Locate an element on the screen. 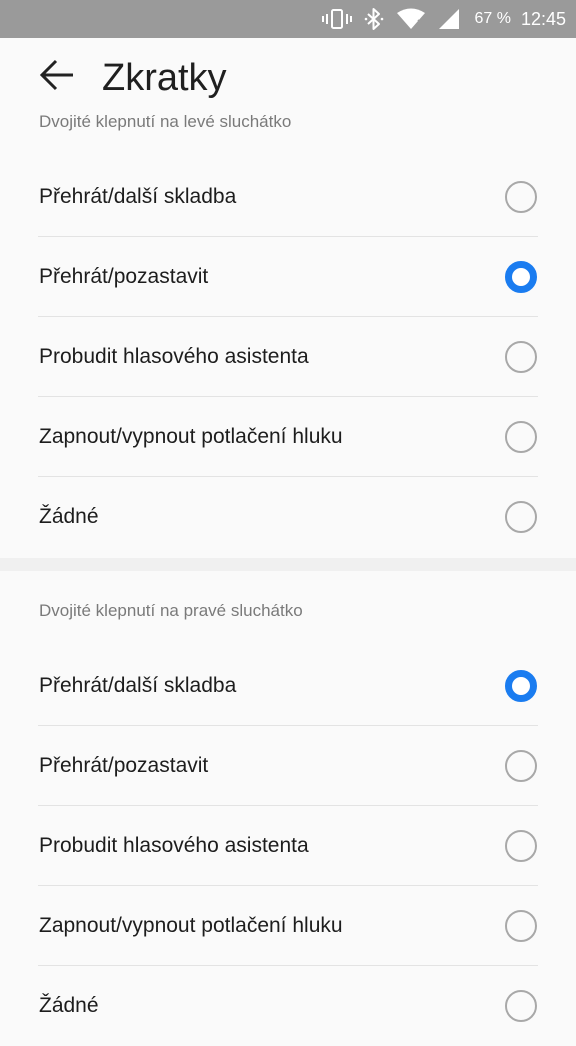  status-bar: 67 % 12:45 is located at coordinates (288, 19).